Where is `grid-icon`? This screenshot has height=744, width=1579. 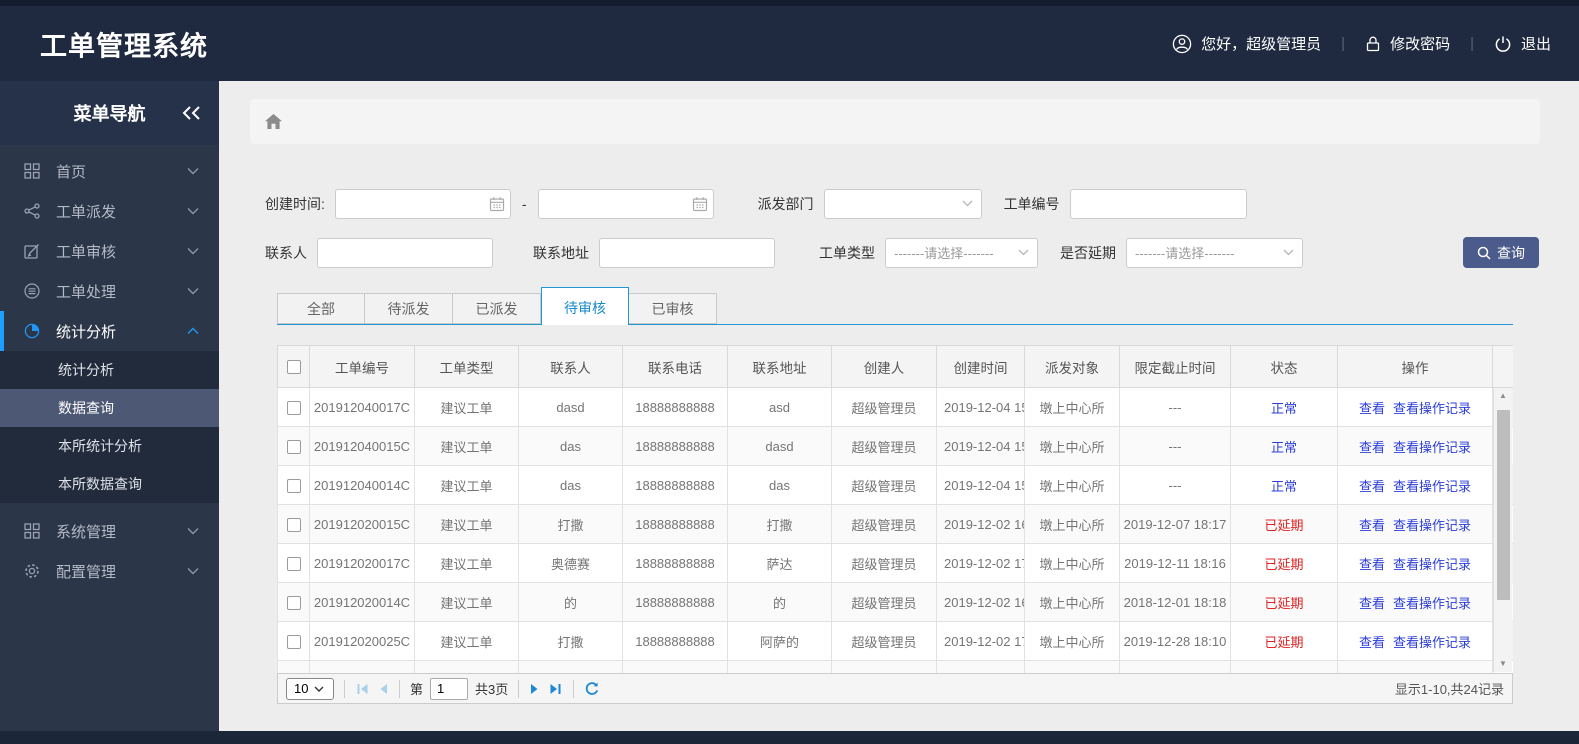 grid-icon is located at coordinates (33, 531).